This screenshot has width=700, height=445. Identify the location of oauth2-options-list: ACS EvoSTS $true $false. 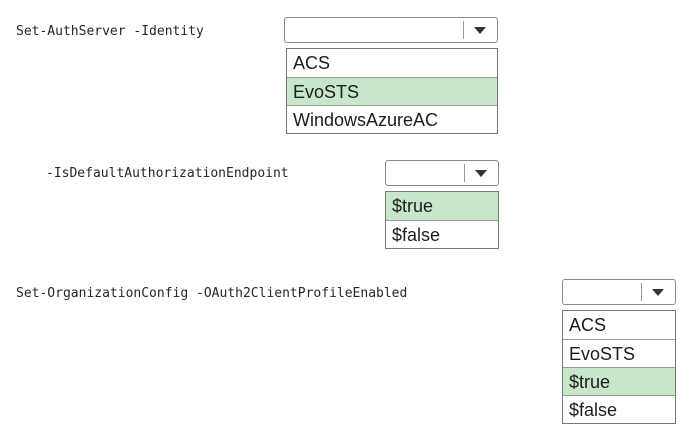
(619, 367).